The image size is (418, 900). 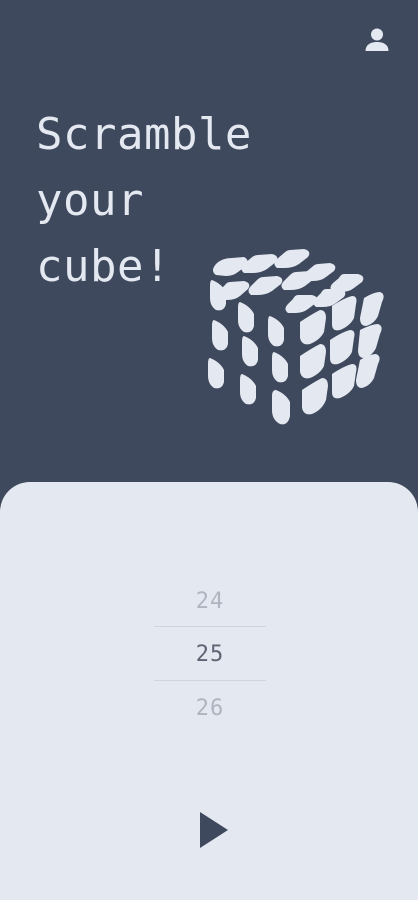 I want to click on title-line: your, so click(x=90, y=200).